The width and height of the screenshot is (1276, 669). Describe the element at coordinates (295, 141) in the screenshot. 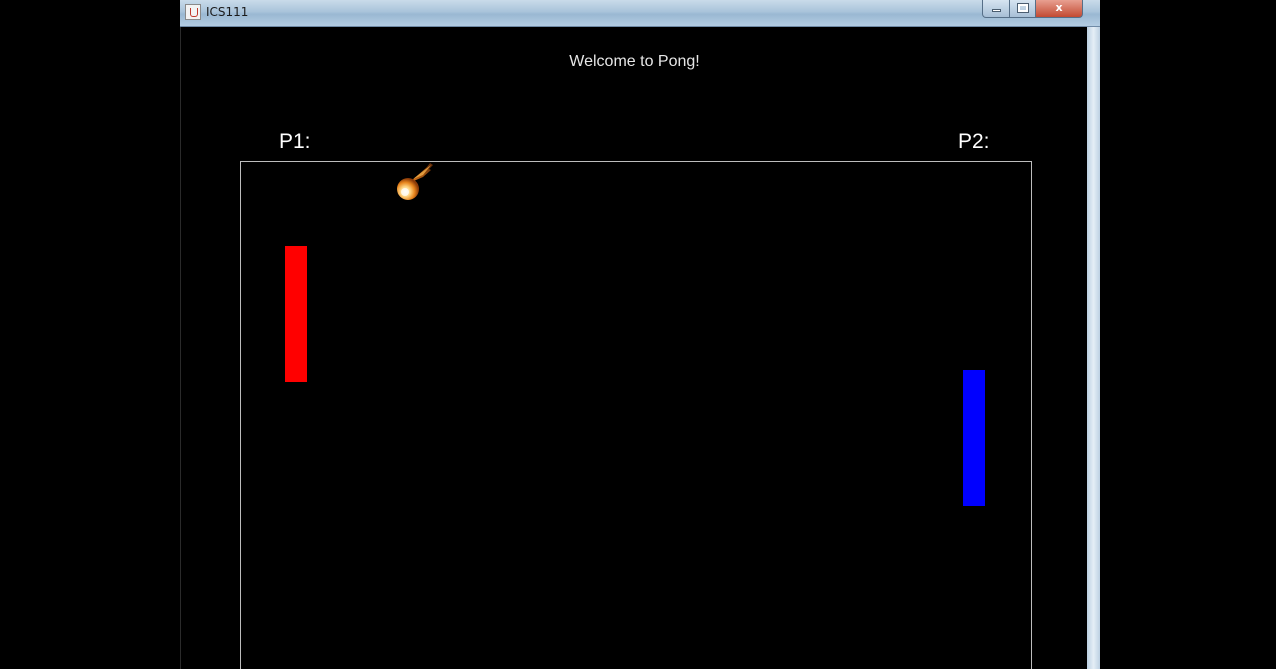

I see `player1-score-label: P1:` at that location.